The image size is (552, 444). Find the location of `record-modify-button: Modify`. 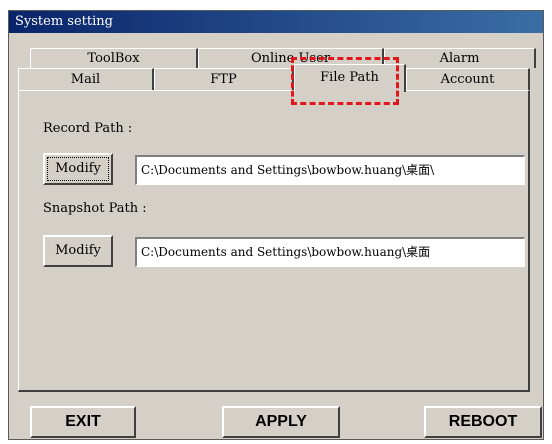

record-modify-button: Modify is located at coordinates (78, 169).